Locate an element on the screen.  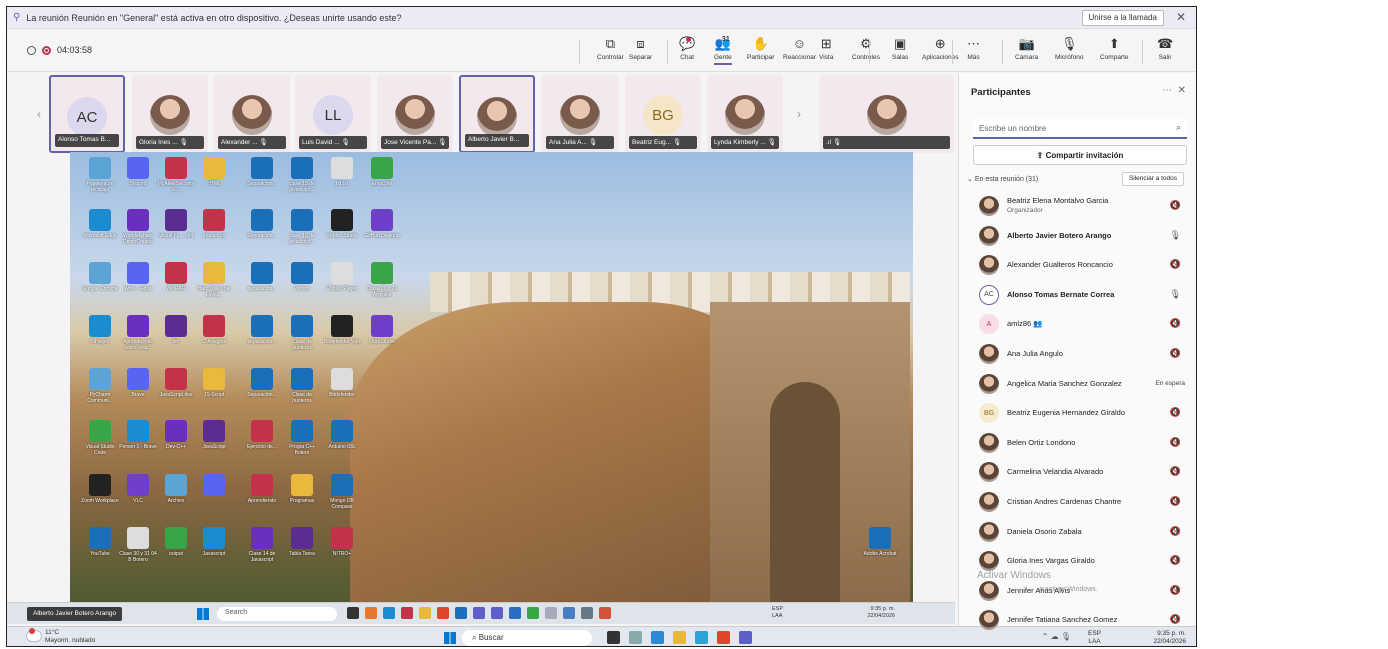
desktop-icon: Python is located at coordinates (302, 277).